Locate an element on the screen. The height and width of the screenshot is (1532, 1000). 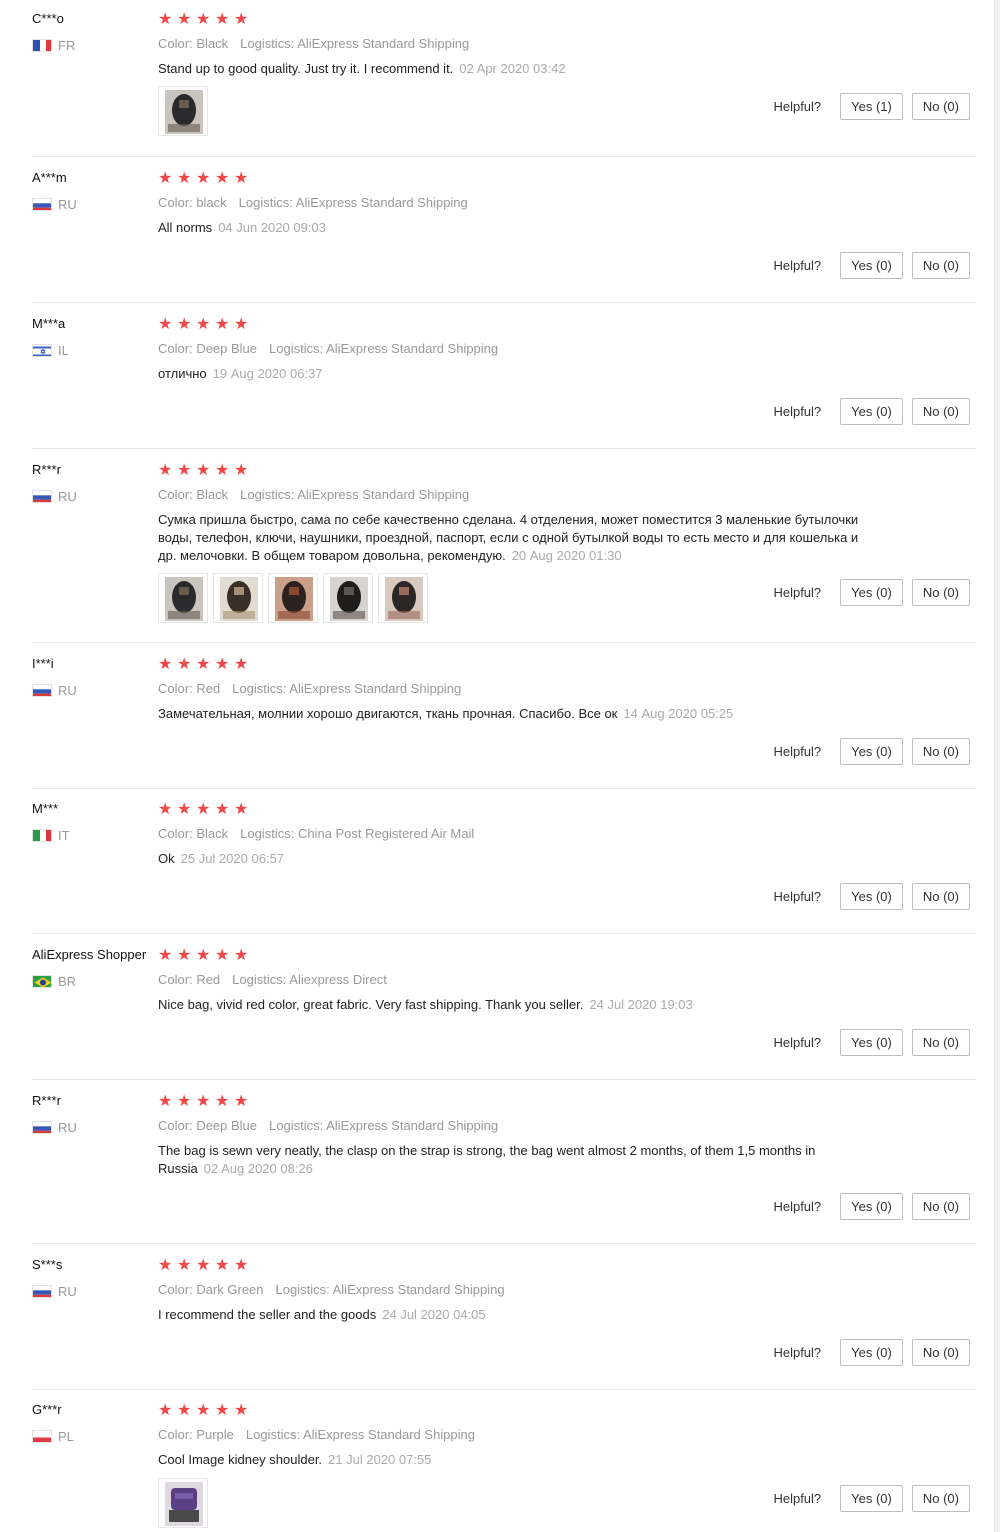
color-value: Purple is located at coordinates (215, 1434).